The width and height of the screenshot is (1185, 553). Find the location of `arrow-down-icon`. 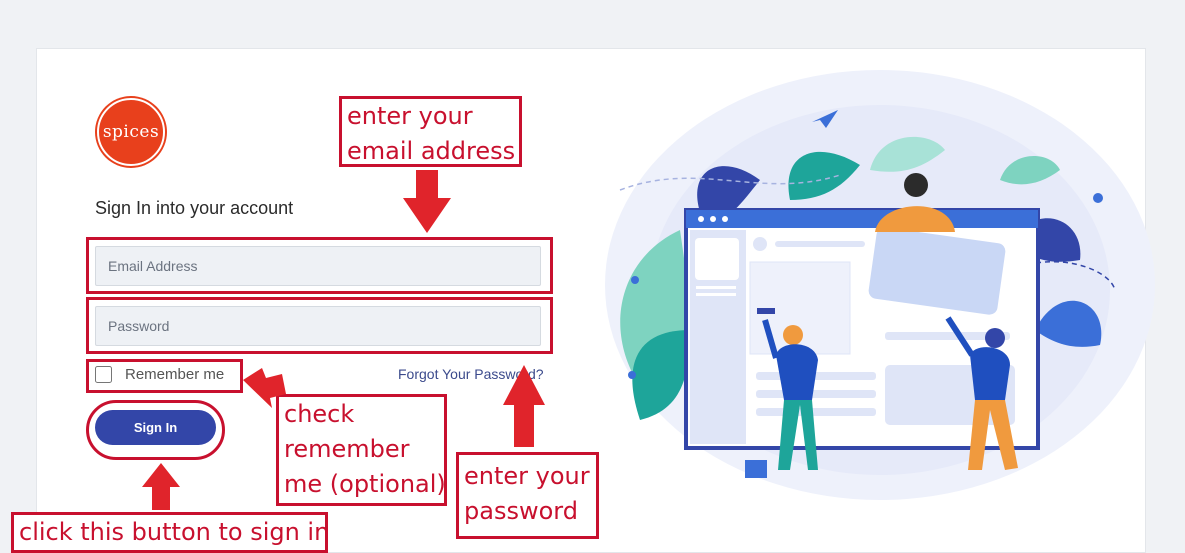

arrow-down-icon is located at coordinates (427, 201).